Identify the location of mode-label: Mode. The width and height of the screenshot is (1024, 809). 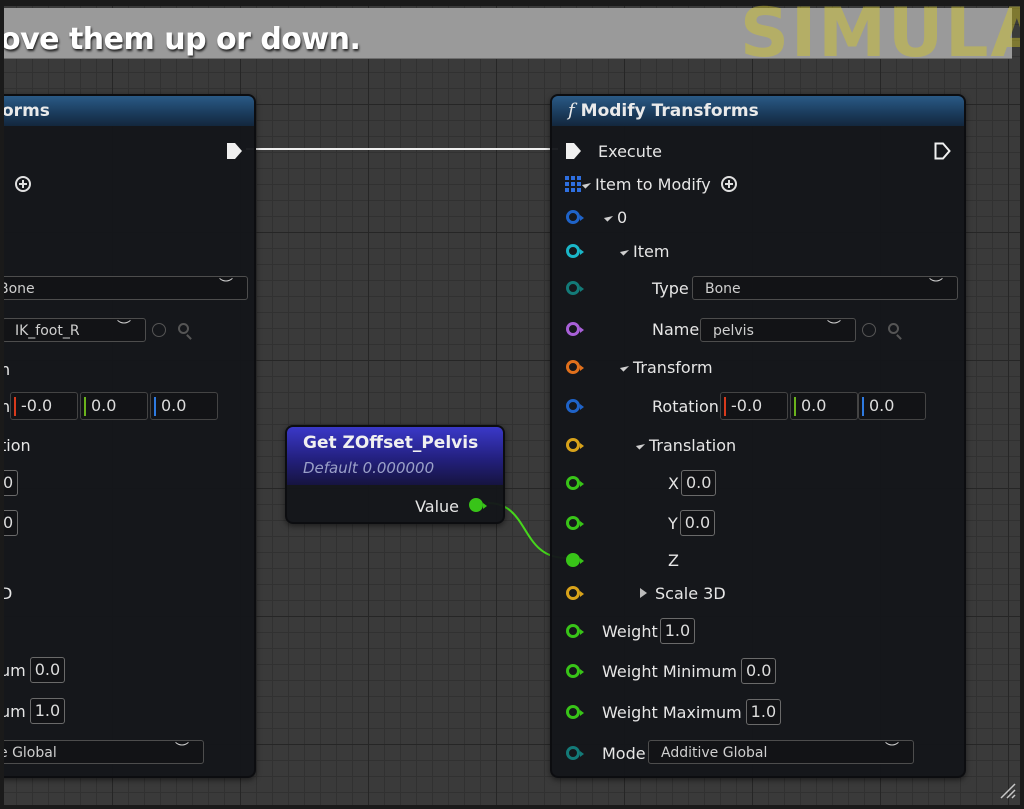
(624, 753).